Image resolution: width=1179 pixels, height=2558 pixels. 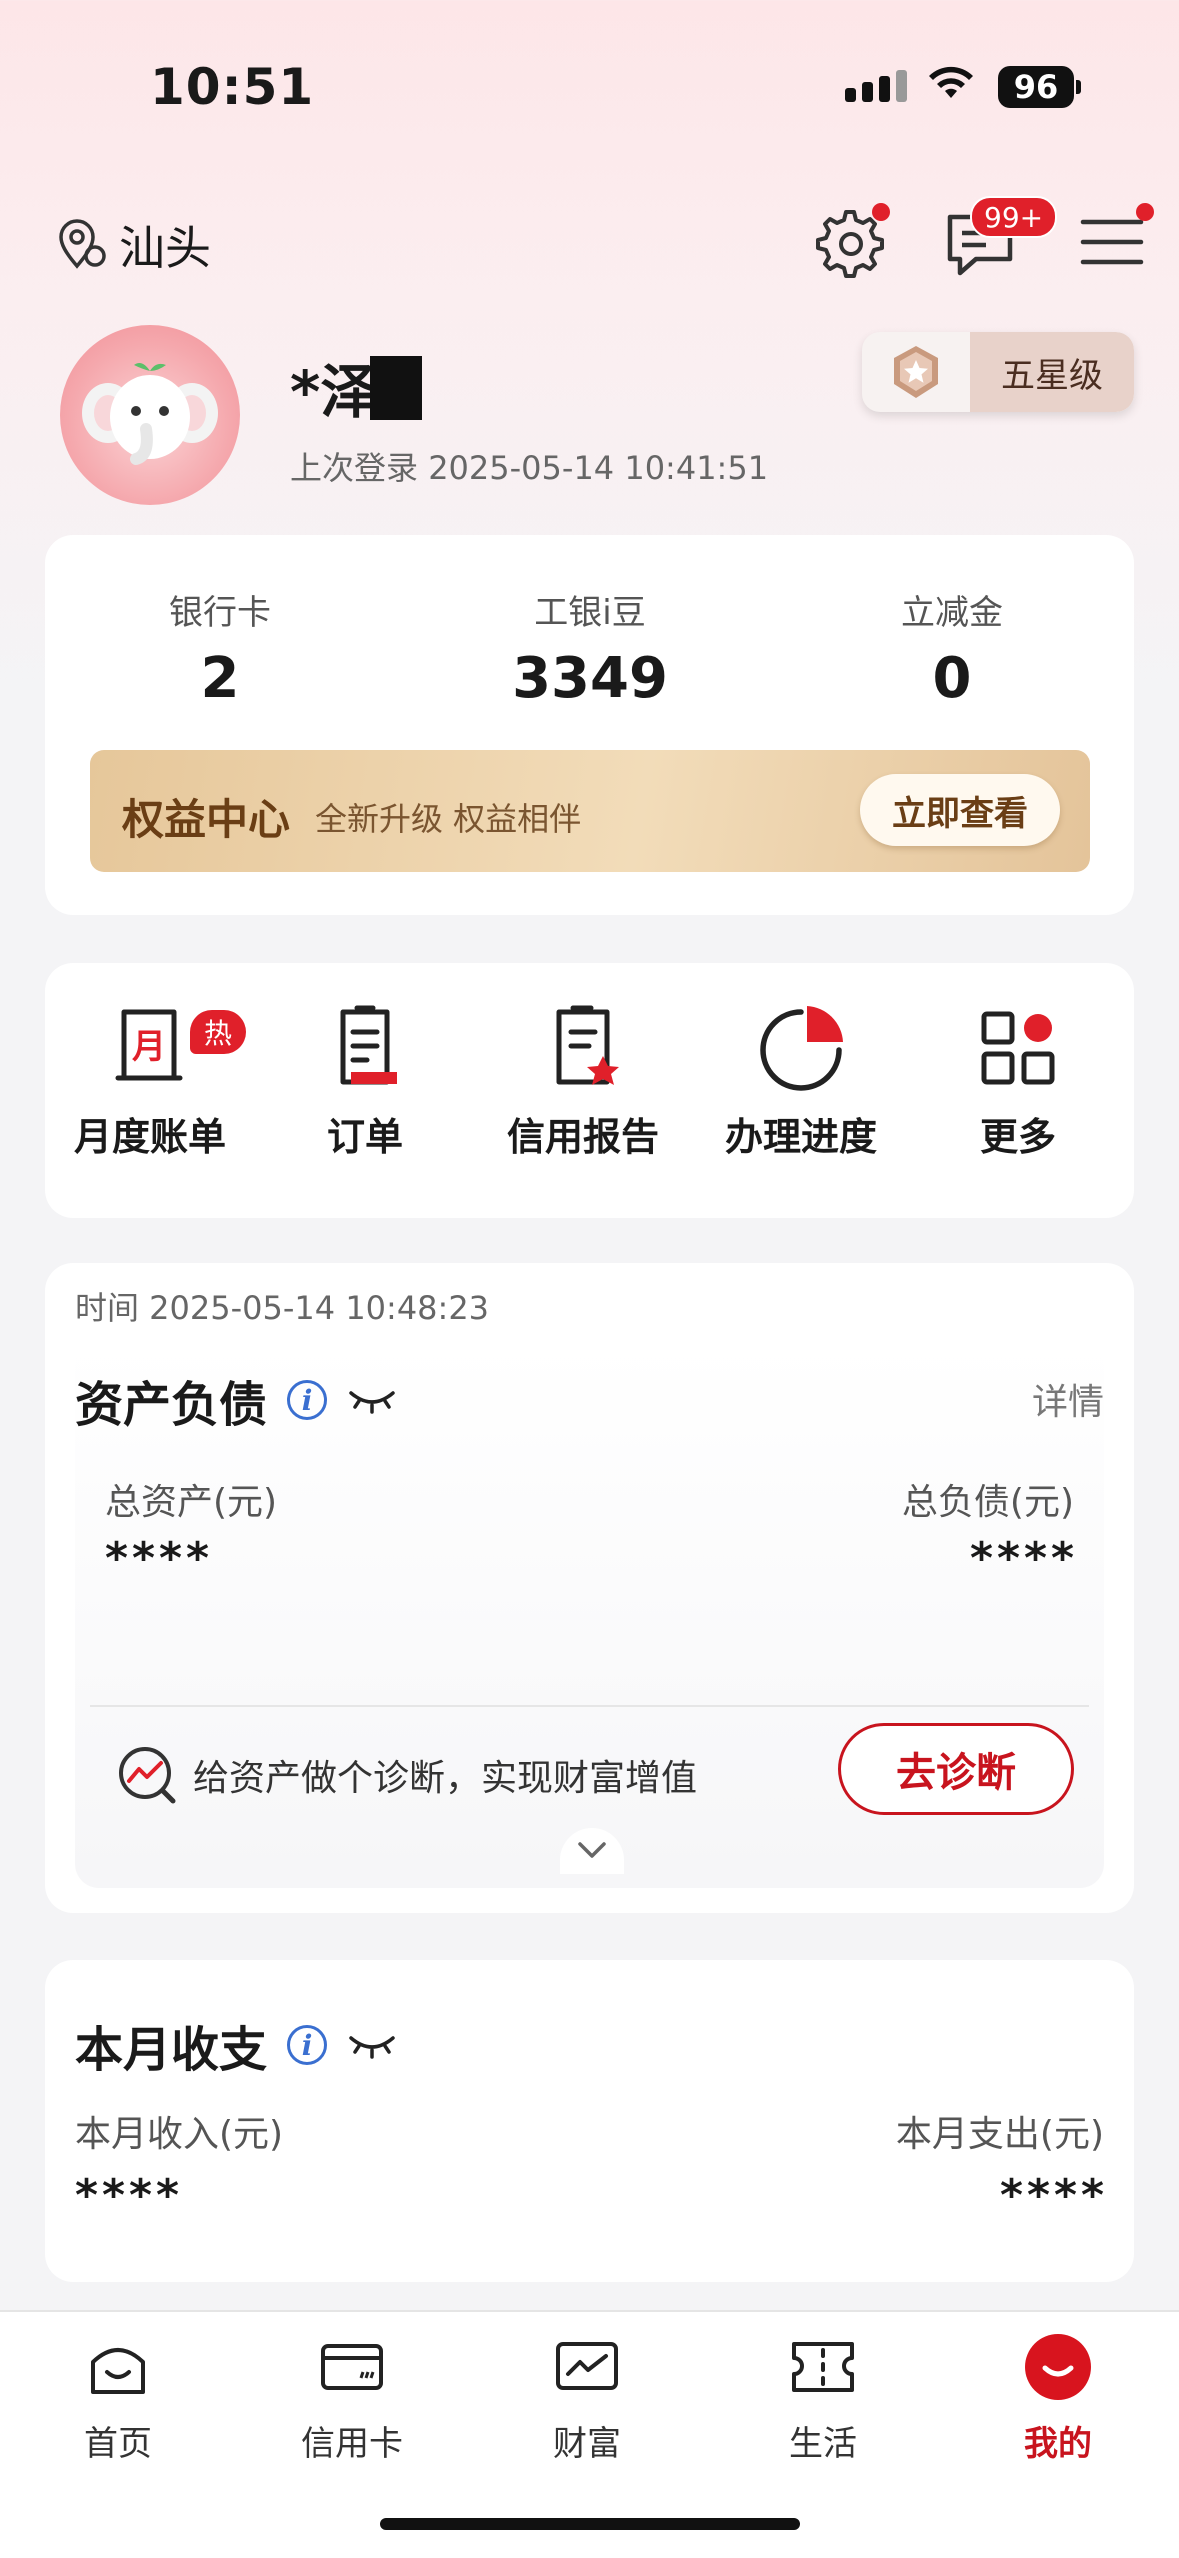 I want to click on stat-value: 0, so click(x=952, y=678).